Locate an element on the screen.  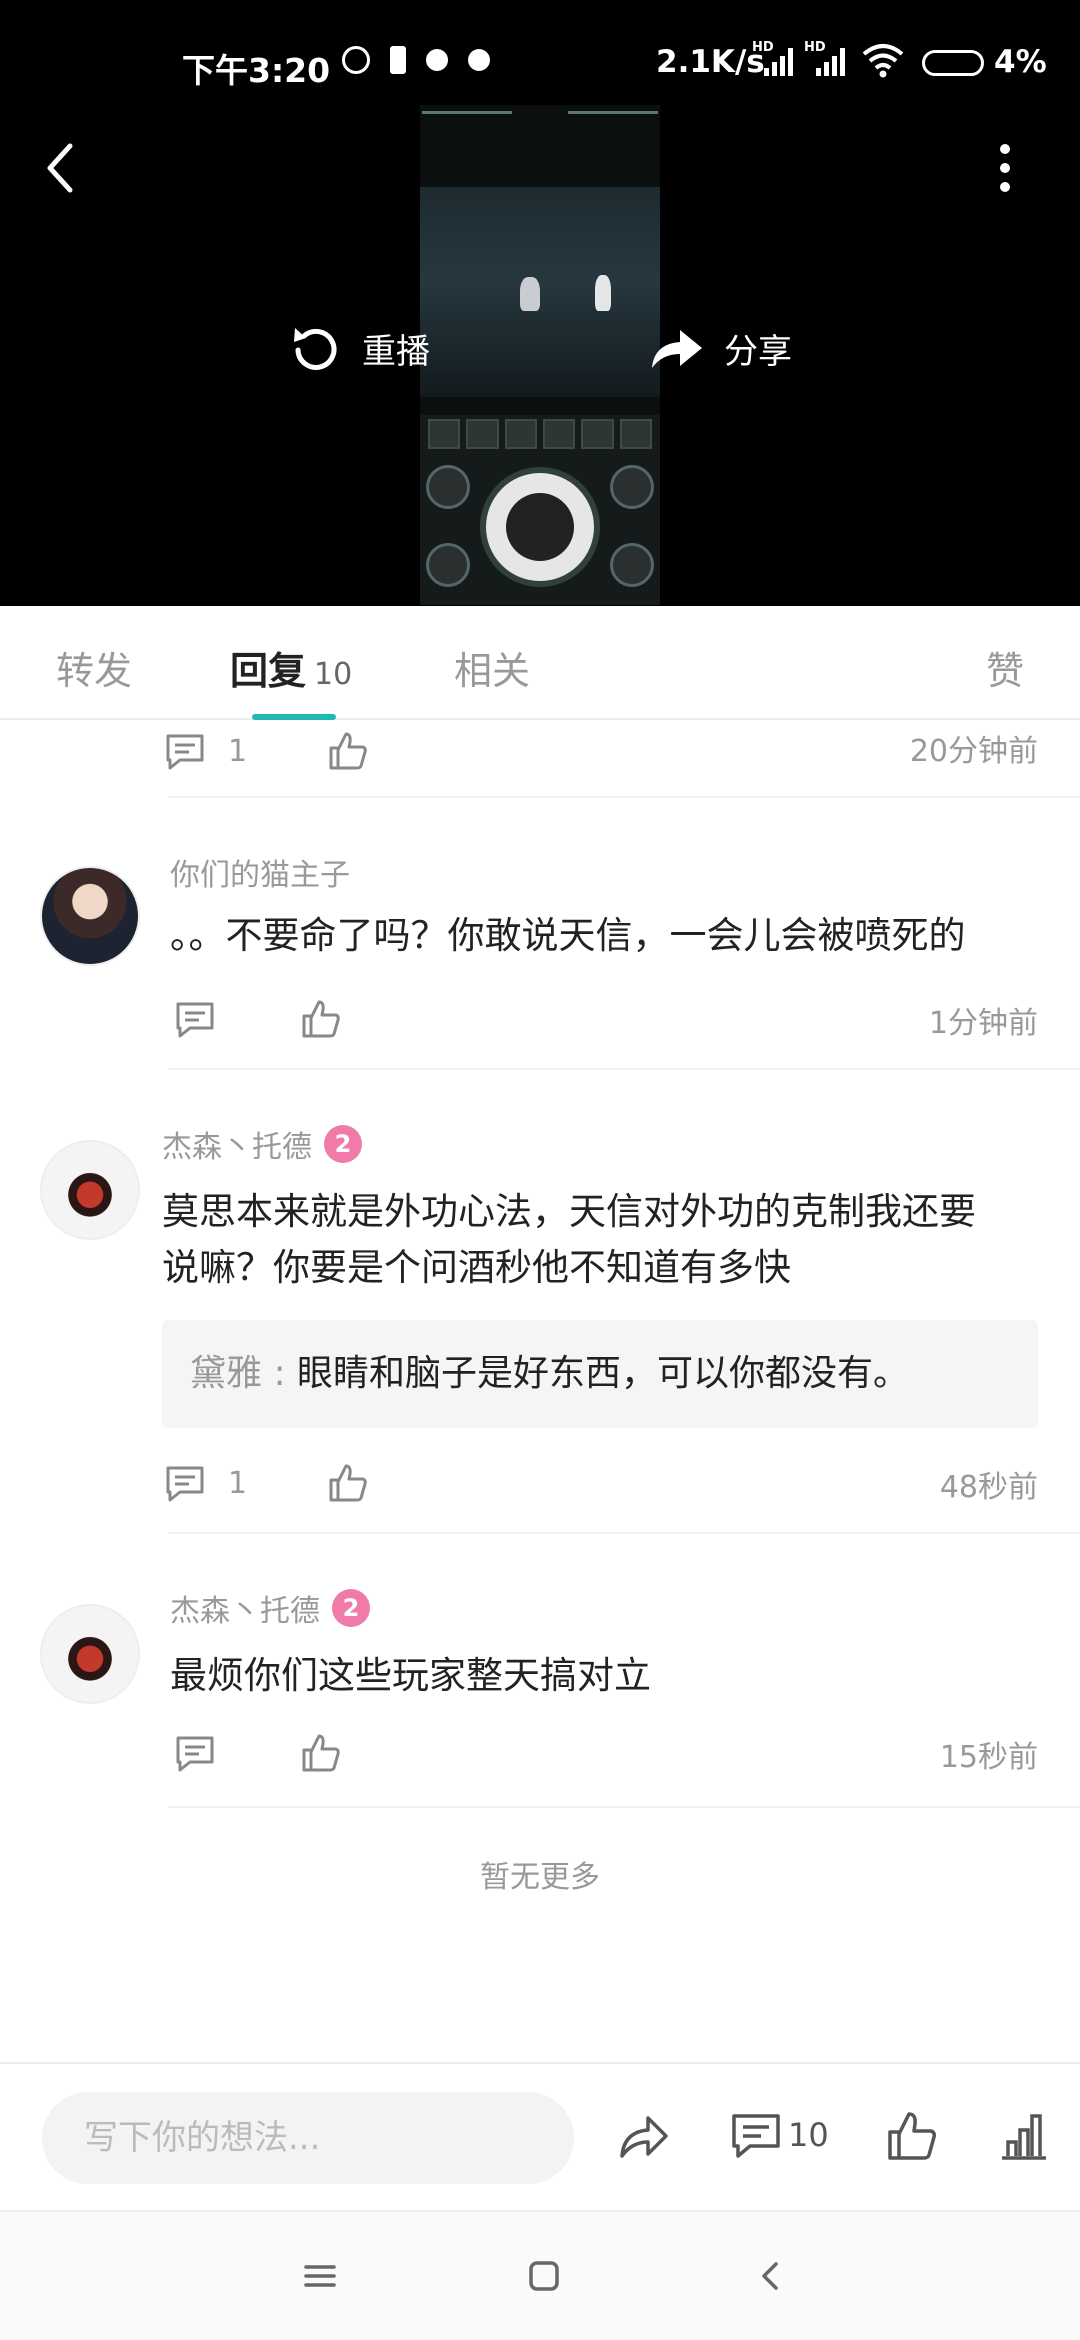
tab-replies-label: 回复 is located at coordinates (268, 671).